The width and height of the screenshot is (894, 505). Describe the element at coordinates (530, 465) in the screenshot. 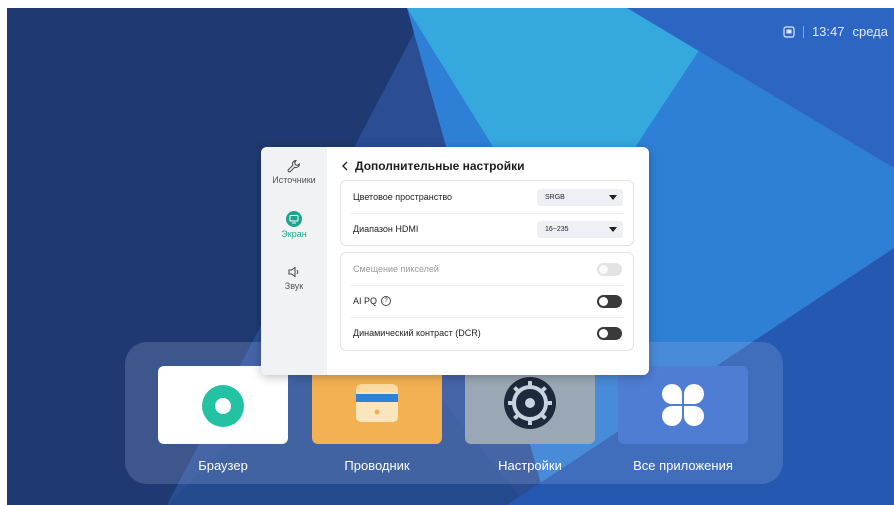

I see `settings-app-label: Настройки` at that location.